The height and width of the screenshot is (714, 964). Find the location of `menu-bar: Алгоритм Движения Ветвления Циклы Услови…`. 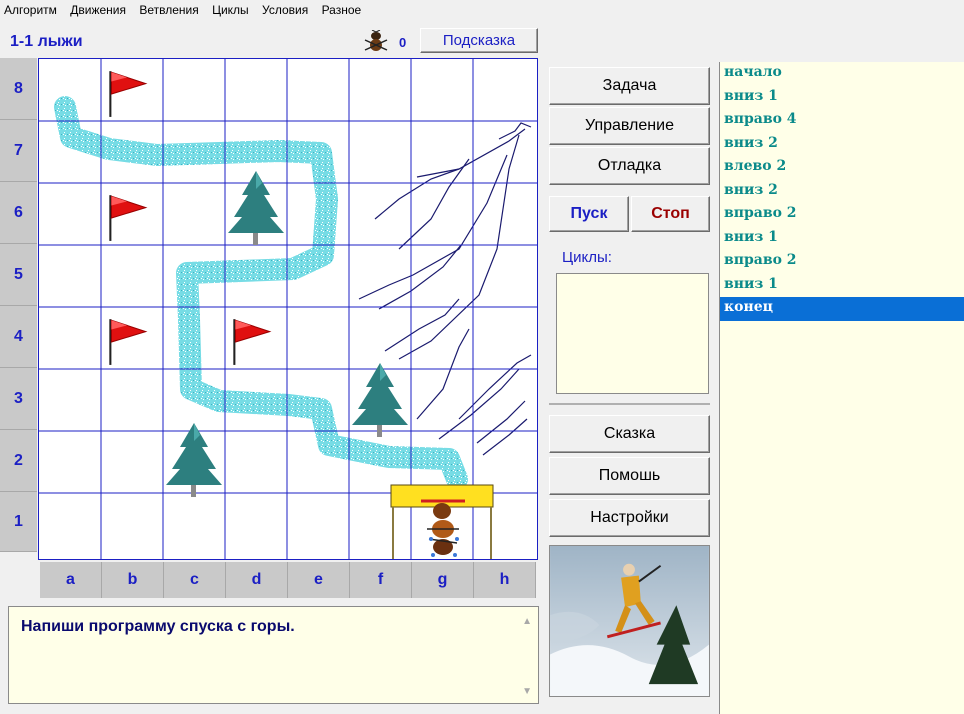

menu-bar: Алгоритм Движения Ветвления Циклы Услови… is located at coordinates (482, 10).